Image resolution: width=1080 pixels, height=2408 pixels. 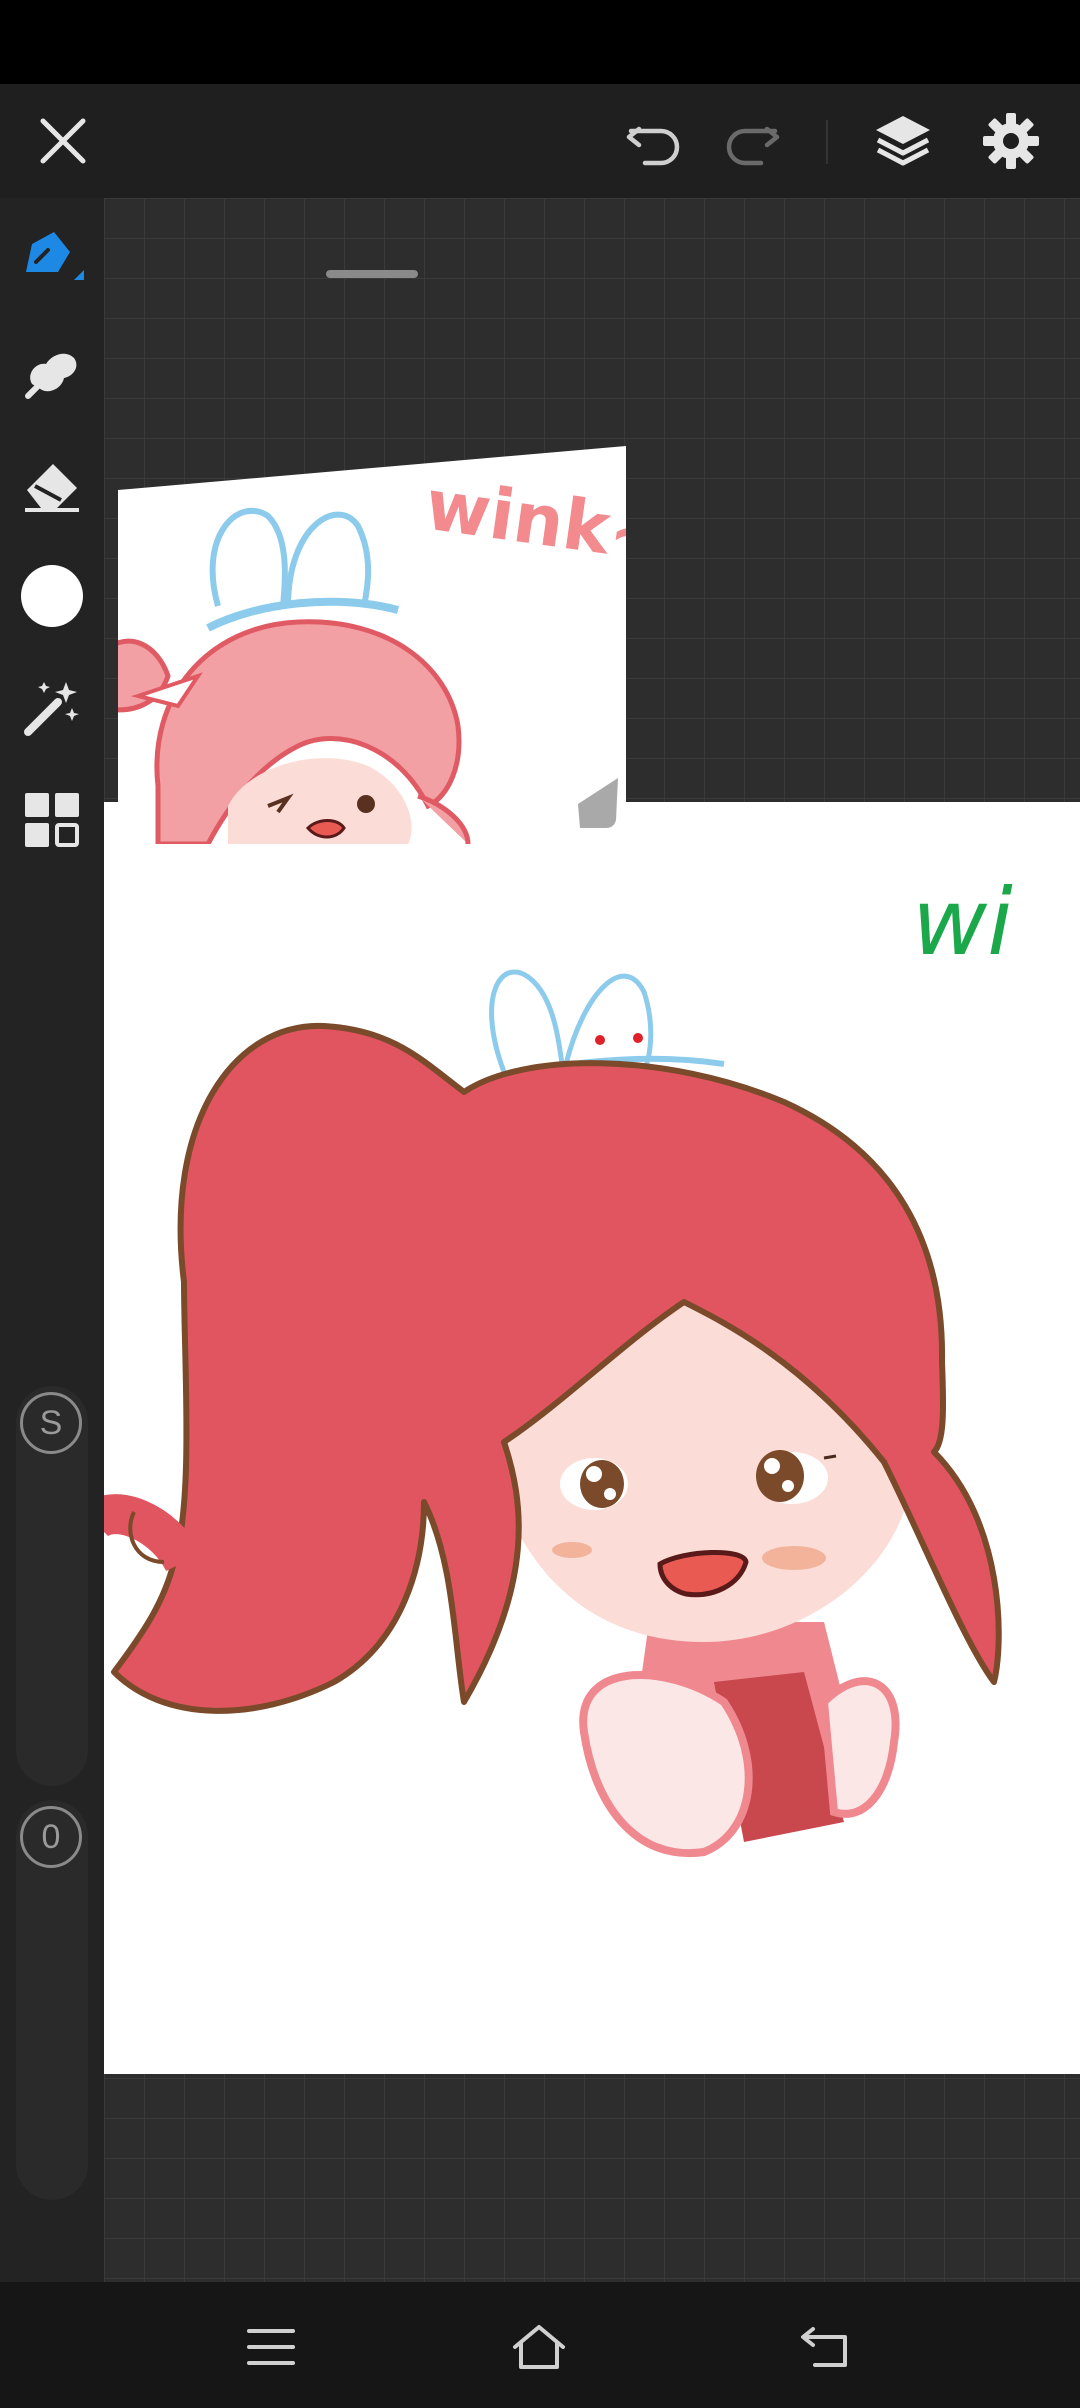 I want to click on menu-icon, so click(x=271, y=2347).